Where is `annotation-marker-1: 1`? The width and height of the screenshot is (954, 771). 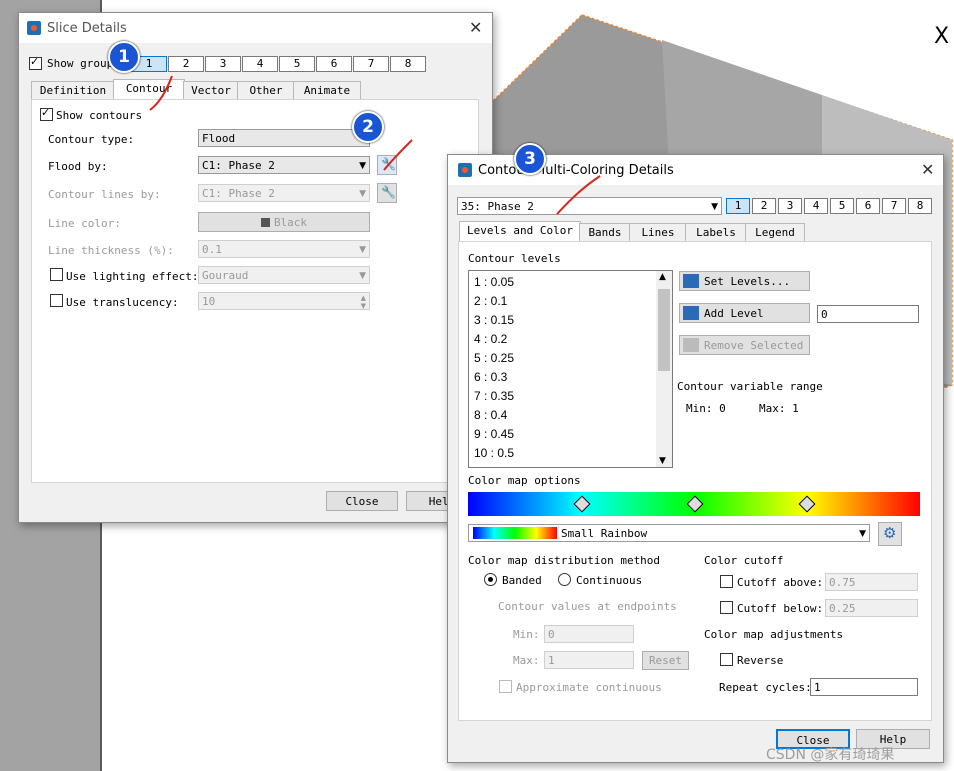
annotation-marker-1: 1 is located at coordinates (124, 57).